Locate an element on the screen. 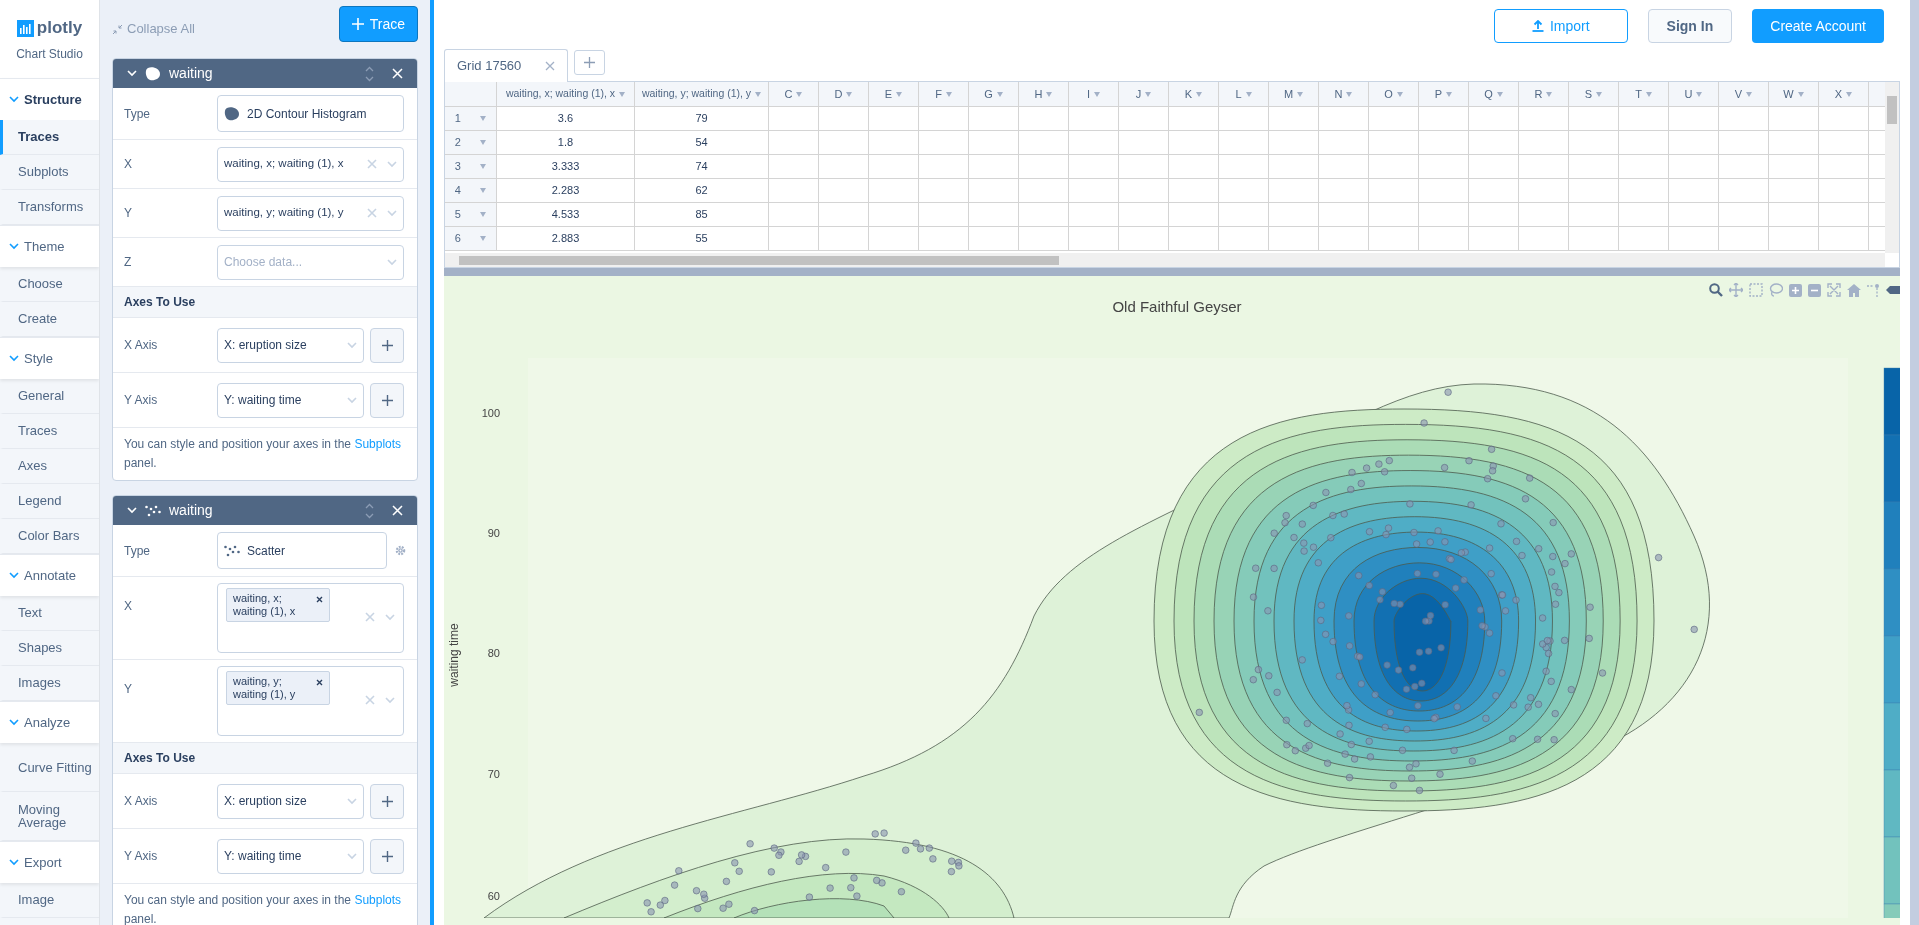 The image size is (1919, 925). pan-icon is located at coordinates (1736, 290).